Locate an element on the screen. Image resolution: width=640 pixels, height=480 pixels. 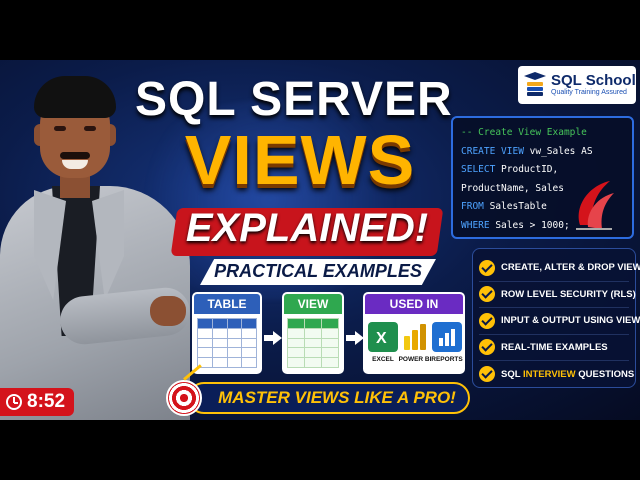
app-label-power-bi: POWER BI is located at coordinates (415, 359).